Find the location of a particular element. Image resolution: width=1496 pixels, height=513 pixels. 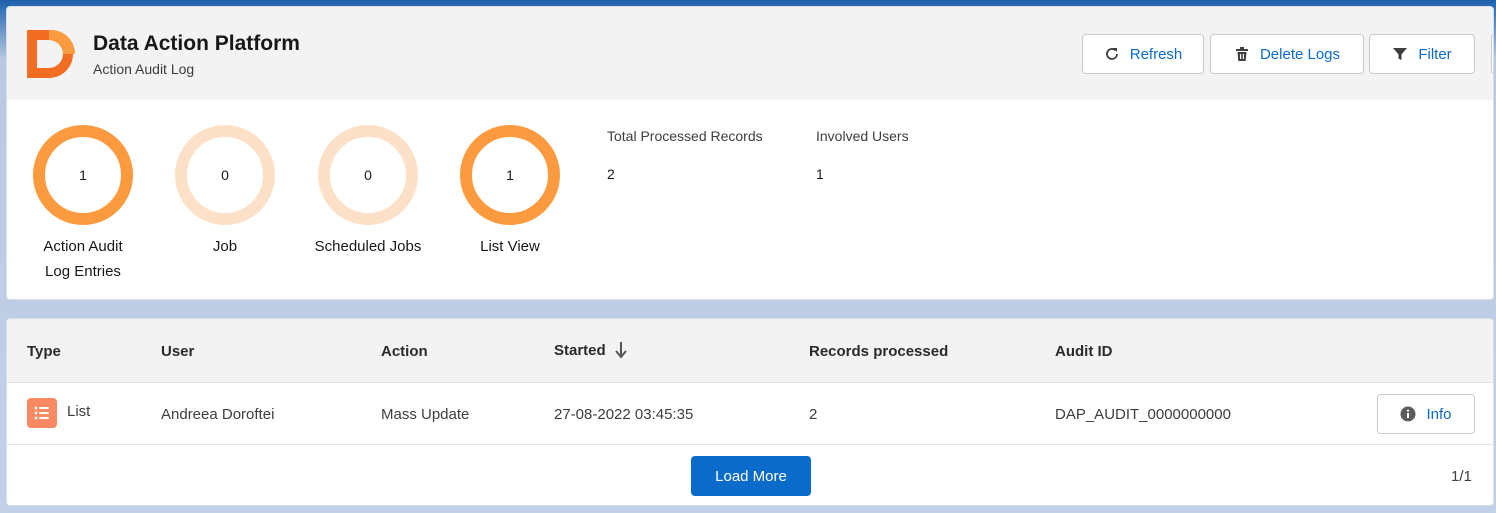

column-header-label: Records processed is located at coordinates (879, 351).